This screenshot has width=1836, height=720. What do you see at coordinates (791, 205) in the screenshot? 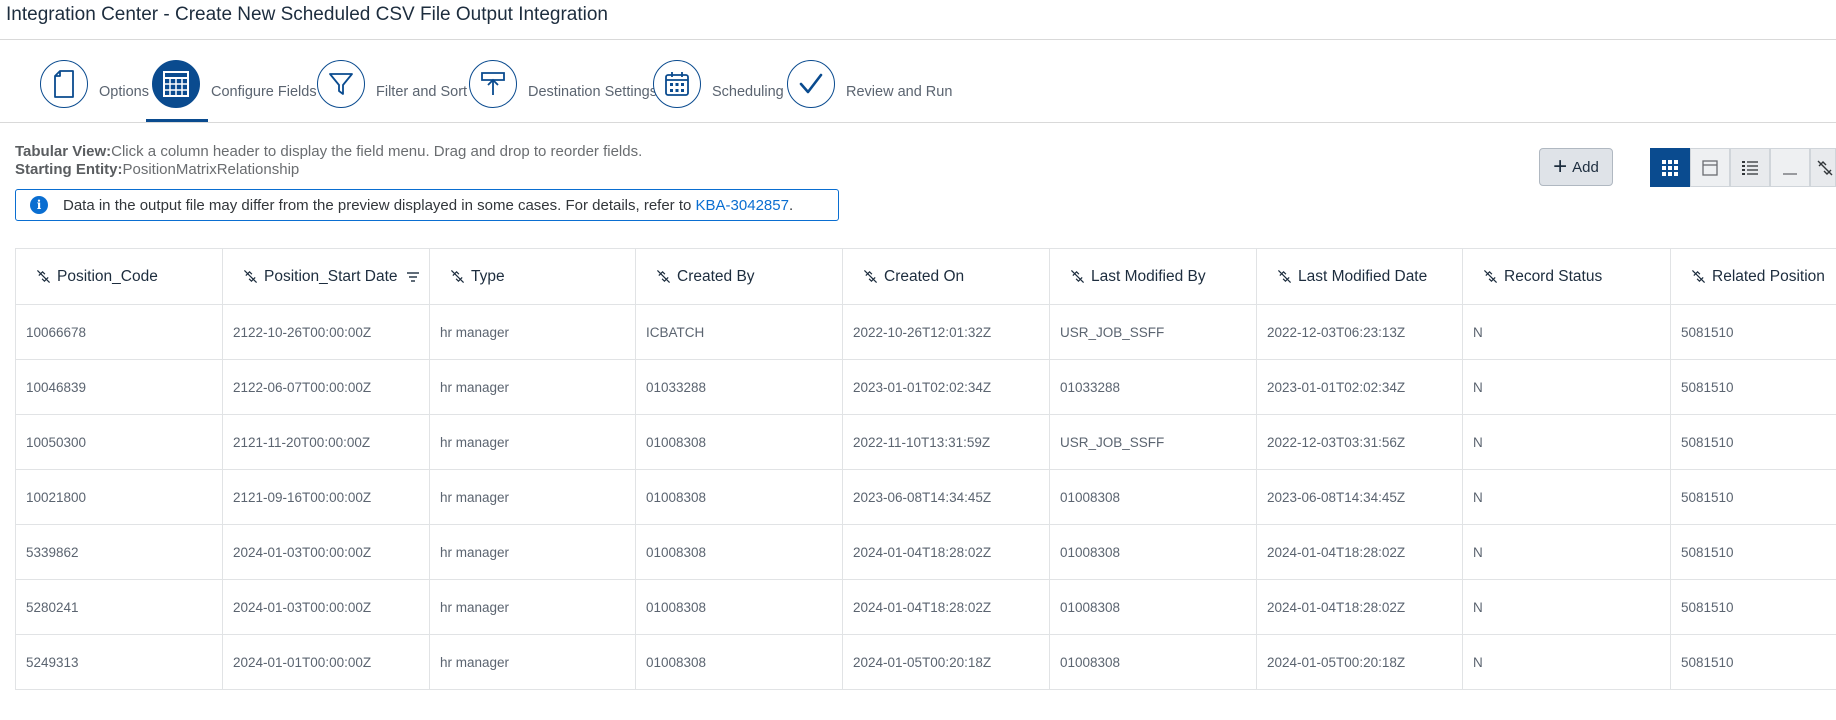
I see `info-message-suffix: .` at bounding box center [791, 205].